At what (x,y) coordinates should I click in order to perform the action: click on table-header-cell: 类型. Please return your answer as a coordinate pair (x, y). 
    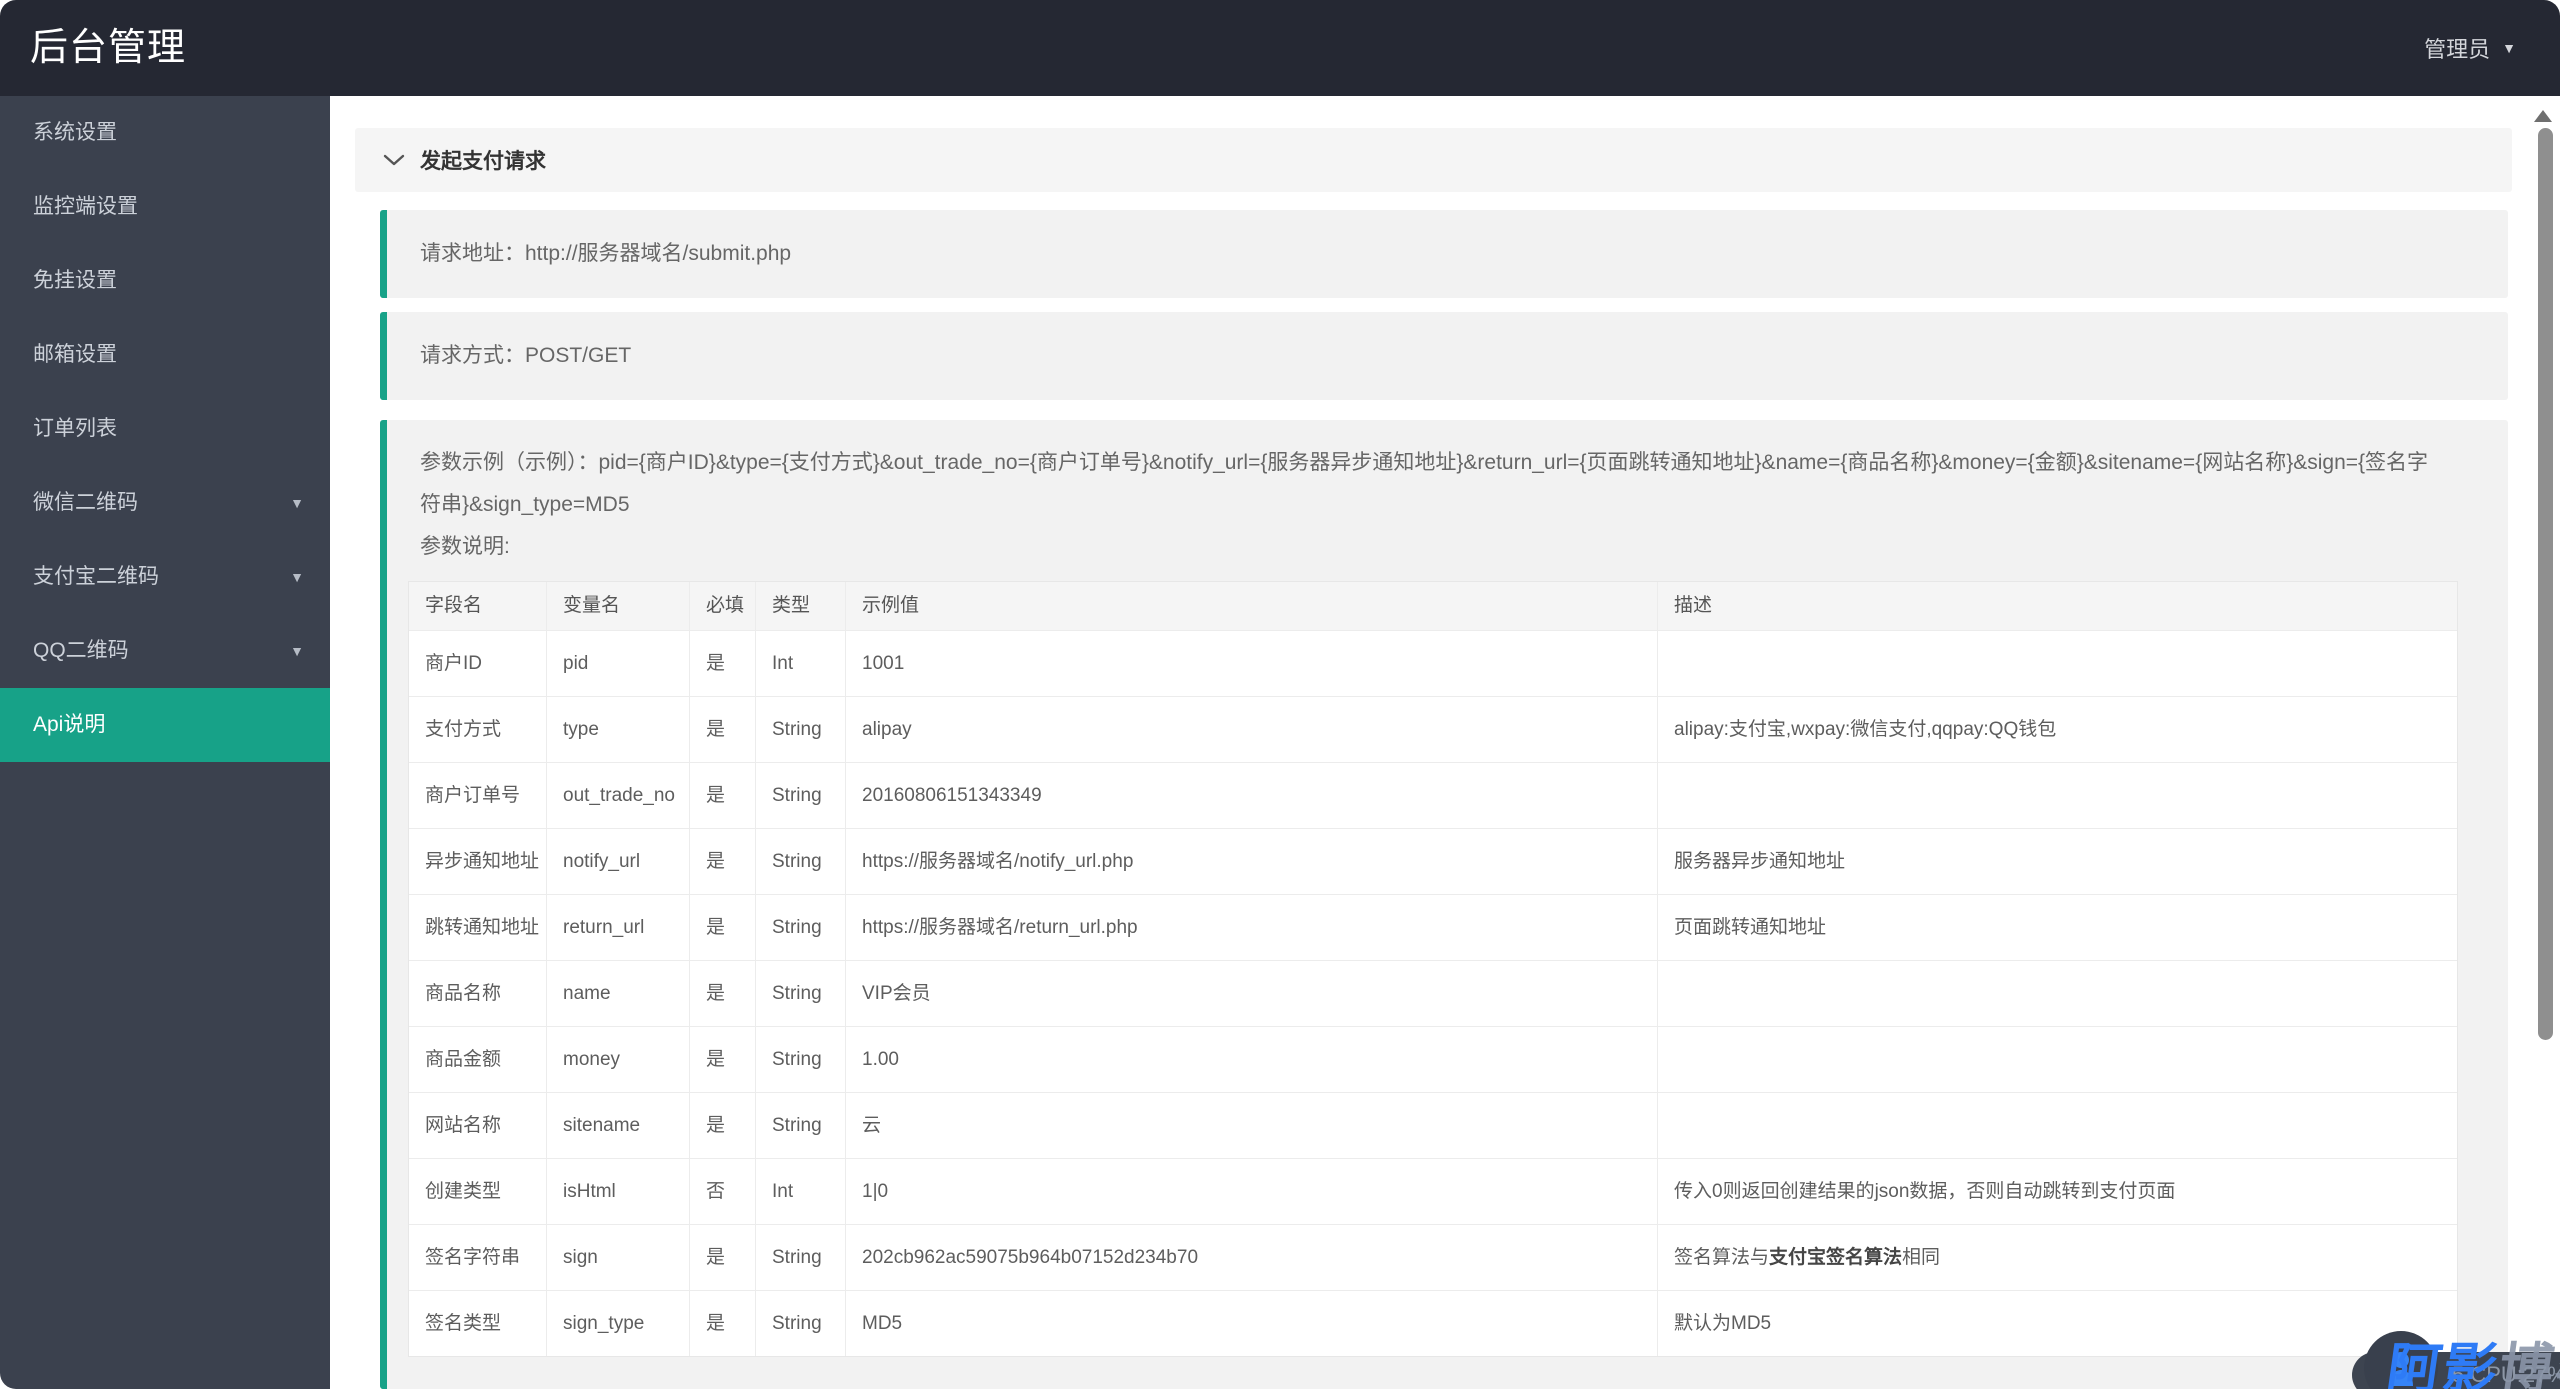
    Looking at the image, I should click on (800, 606).